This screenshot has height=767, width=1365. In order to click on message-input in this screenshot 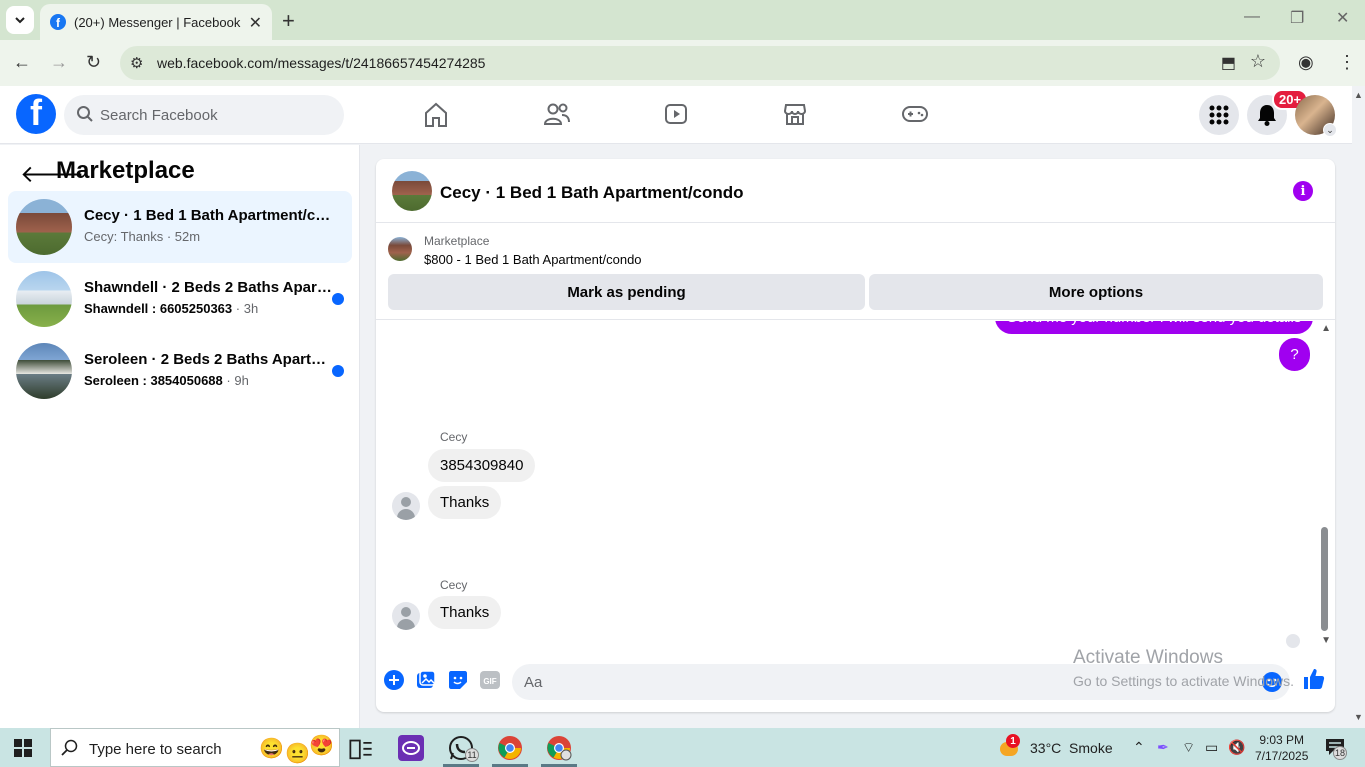, I will do `click(874, 682)`.